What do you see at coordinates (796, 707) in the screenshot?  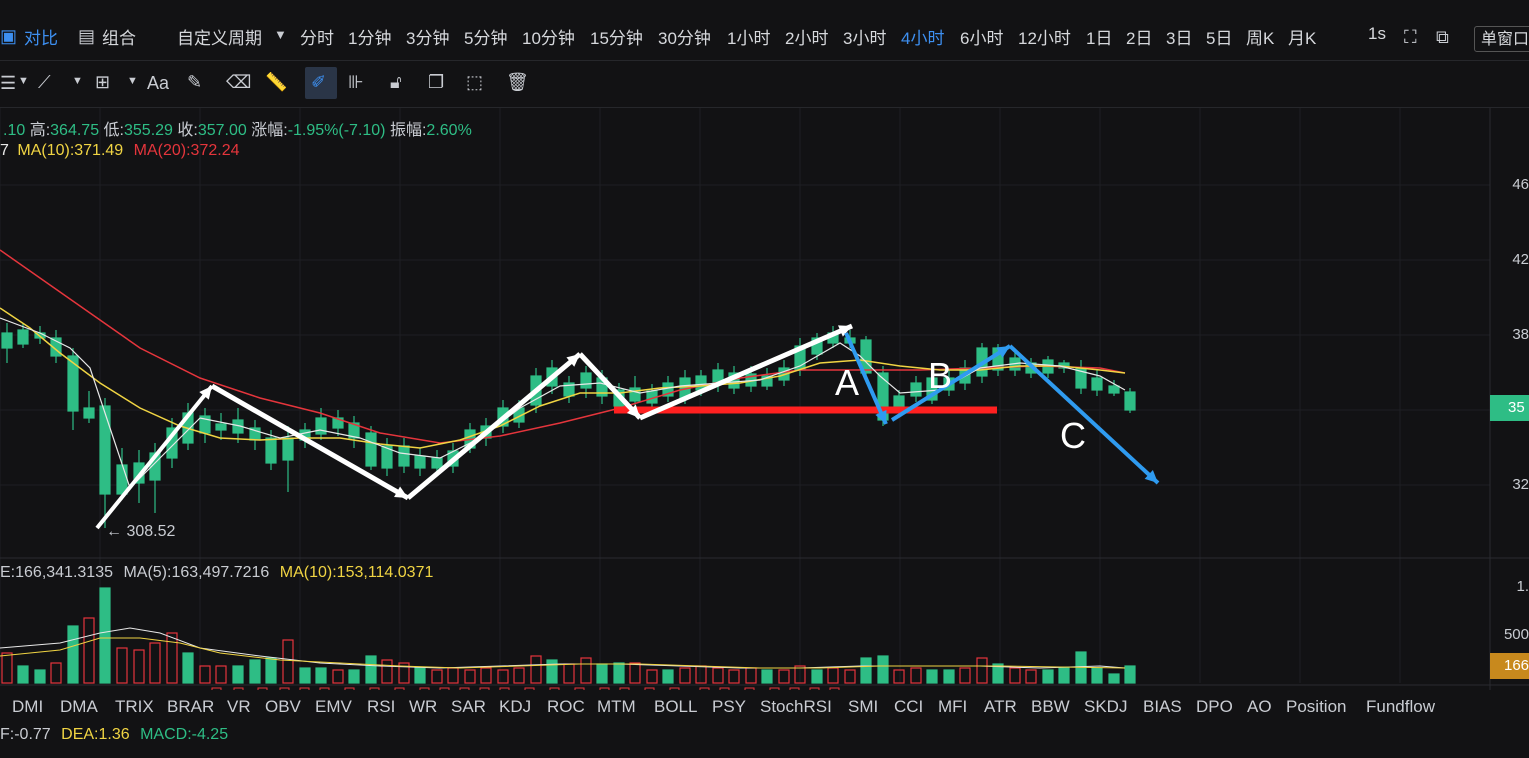 I see `indicator-tab-stochrsi: StochRSI` at bounding box center [796, 707].